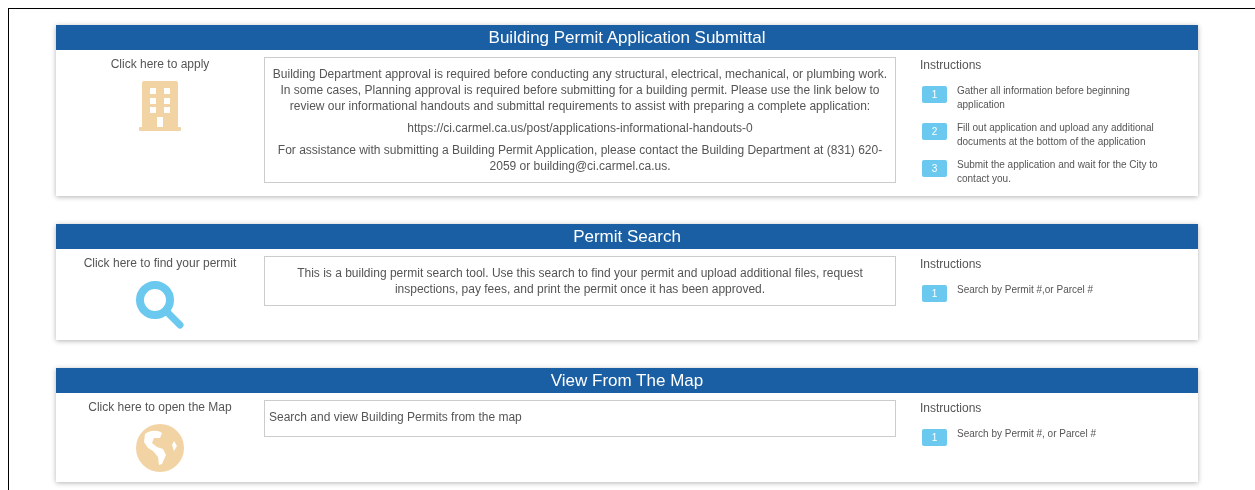 The image size is (1255, 490). Describe the element at coordinates (1058, 172) in the screenshot. I see `step-text: Submit the application and wait for the City to contact you.` at that location.